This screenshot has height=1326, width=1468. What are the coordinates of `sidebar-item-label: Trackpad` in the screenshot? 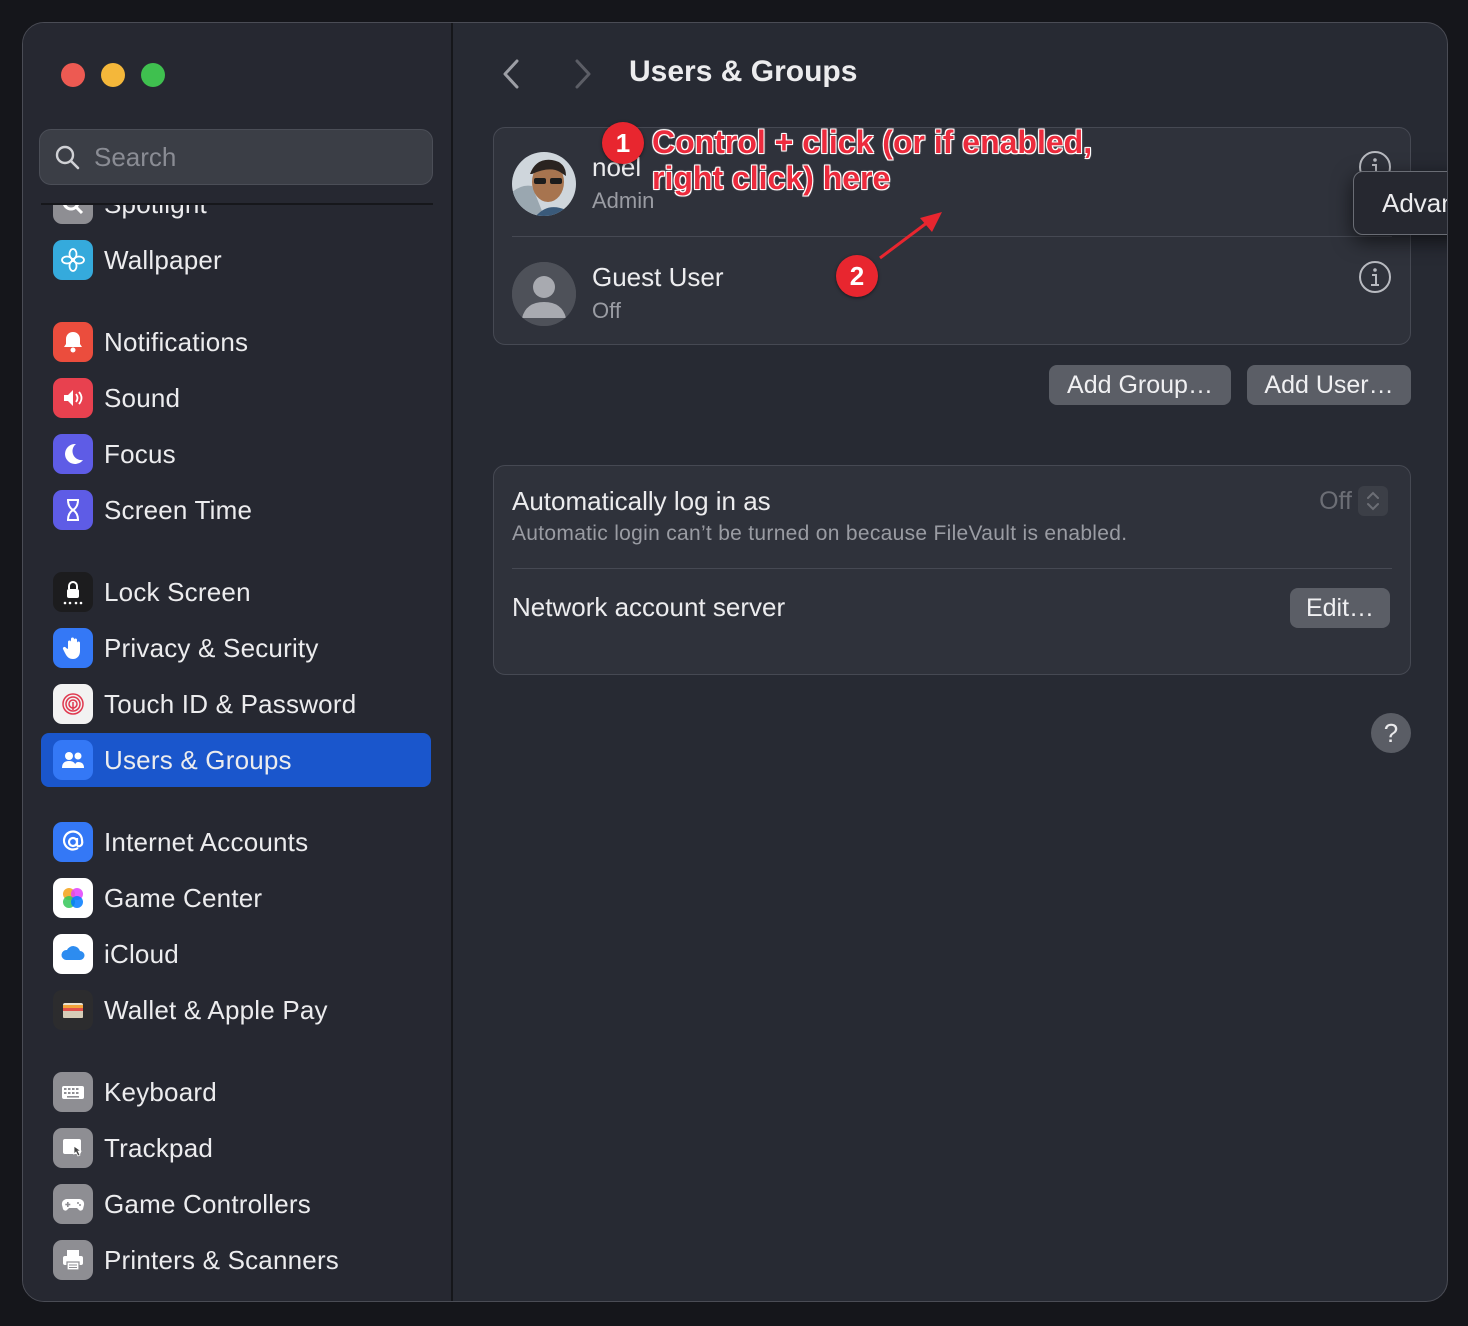 It's located at (159, 1147).